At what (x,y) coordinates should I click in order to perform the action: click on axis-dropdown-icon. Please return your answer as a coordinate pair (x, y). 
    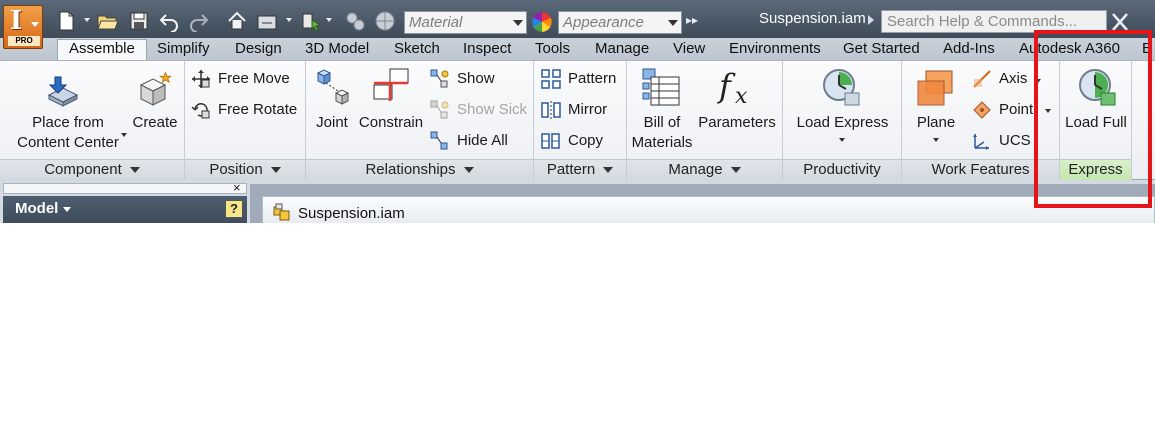
    Looking at the image, I should click on (1038, 81).